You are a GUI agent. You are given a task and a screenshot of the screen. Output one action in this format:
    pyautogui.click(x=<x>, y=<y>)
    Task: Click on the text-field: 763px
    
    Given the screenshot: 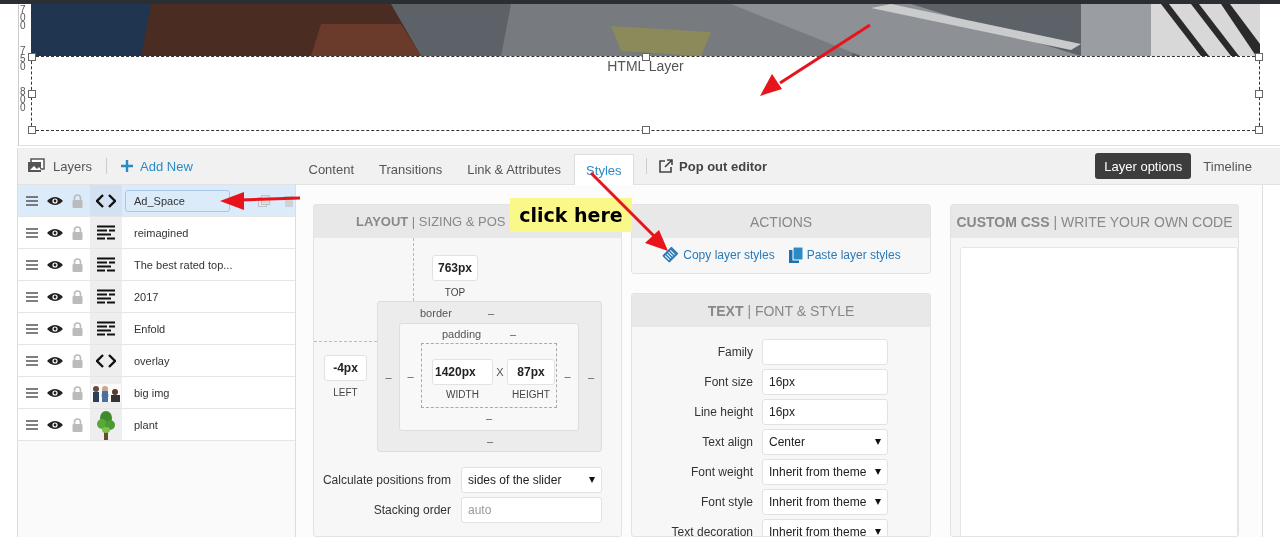 What is the action you would take?
    pyautogui.click(x=455, y=268)
    